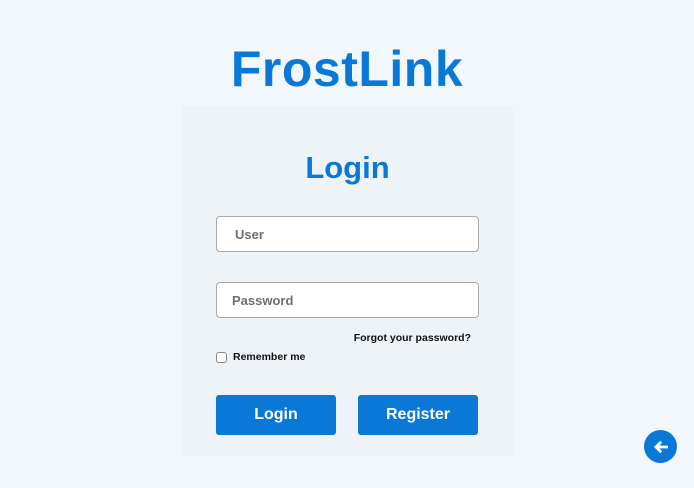 This screenshot has height=488, width=694. Describe the element at coordinates (269, 357) in the screenshot. I see `remember-me-label: Remember me` at that location.